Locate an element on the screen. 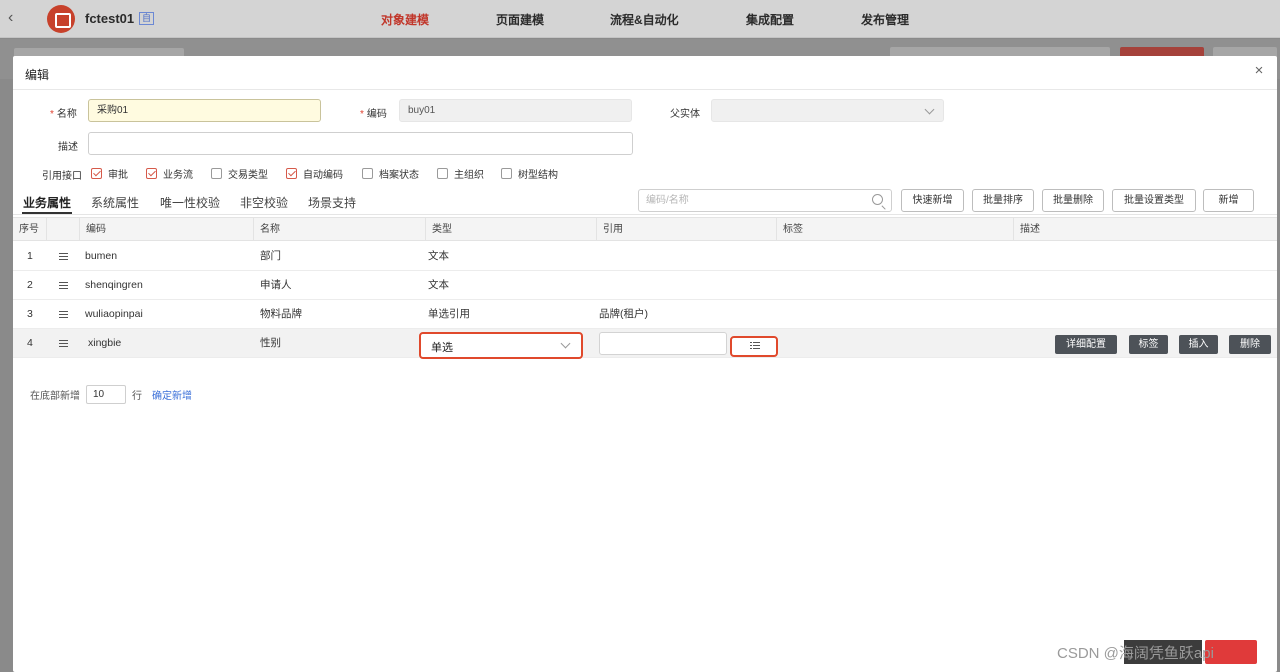 This screenshot has width=1280, height=672. parent-entity-select is located at coordinates (827, 110).